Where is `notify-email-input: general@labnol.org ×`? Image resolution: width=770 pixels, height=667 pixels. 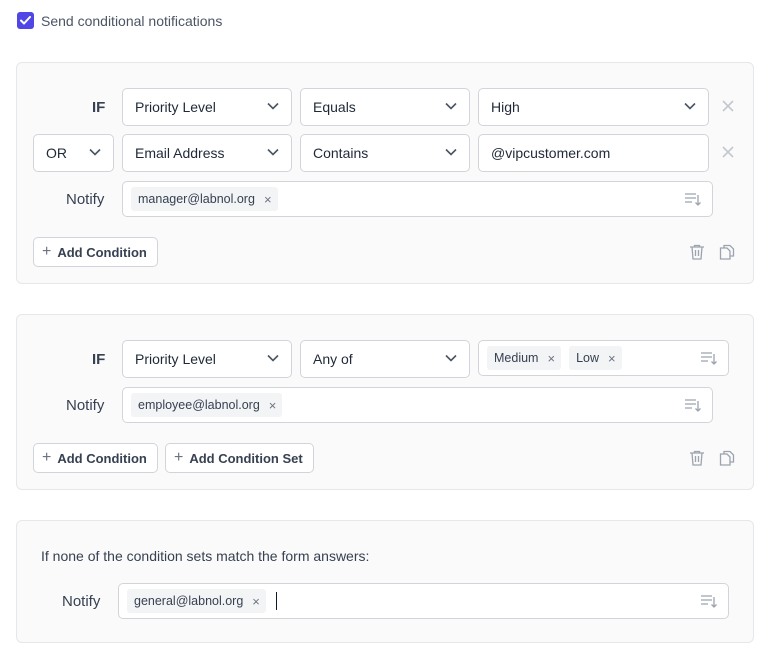
notify-email-input: general@labnol.org × is located at coordinates (423, 601).